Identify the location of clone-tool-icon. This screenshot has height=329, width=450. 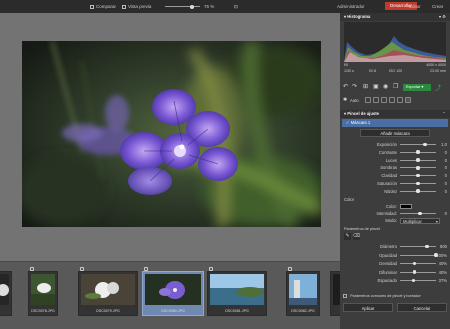
(400, 100).